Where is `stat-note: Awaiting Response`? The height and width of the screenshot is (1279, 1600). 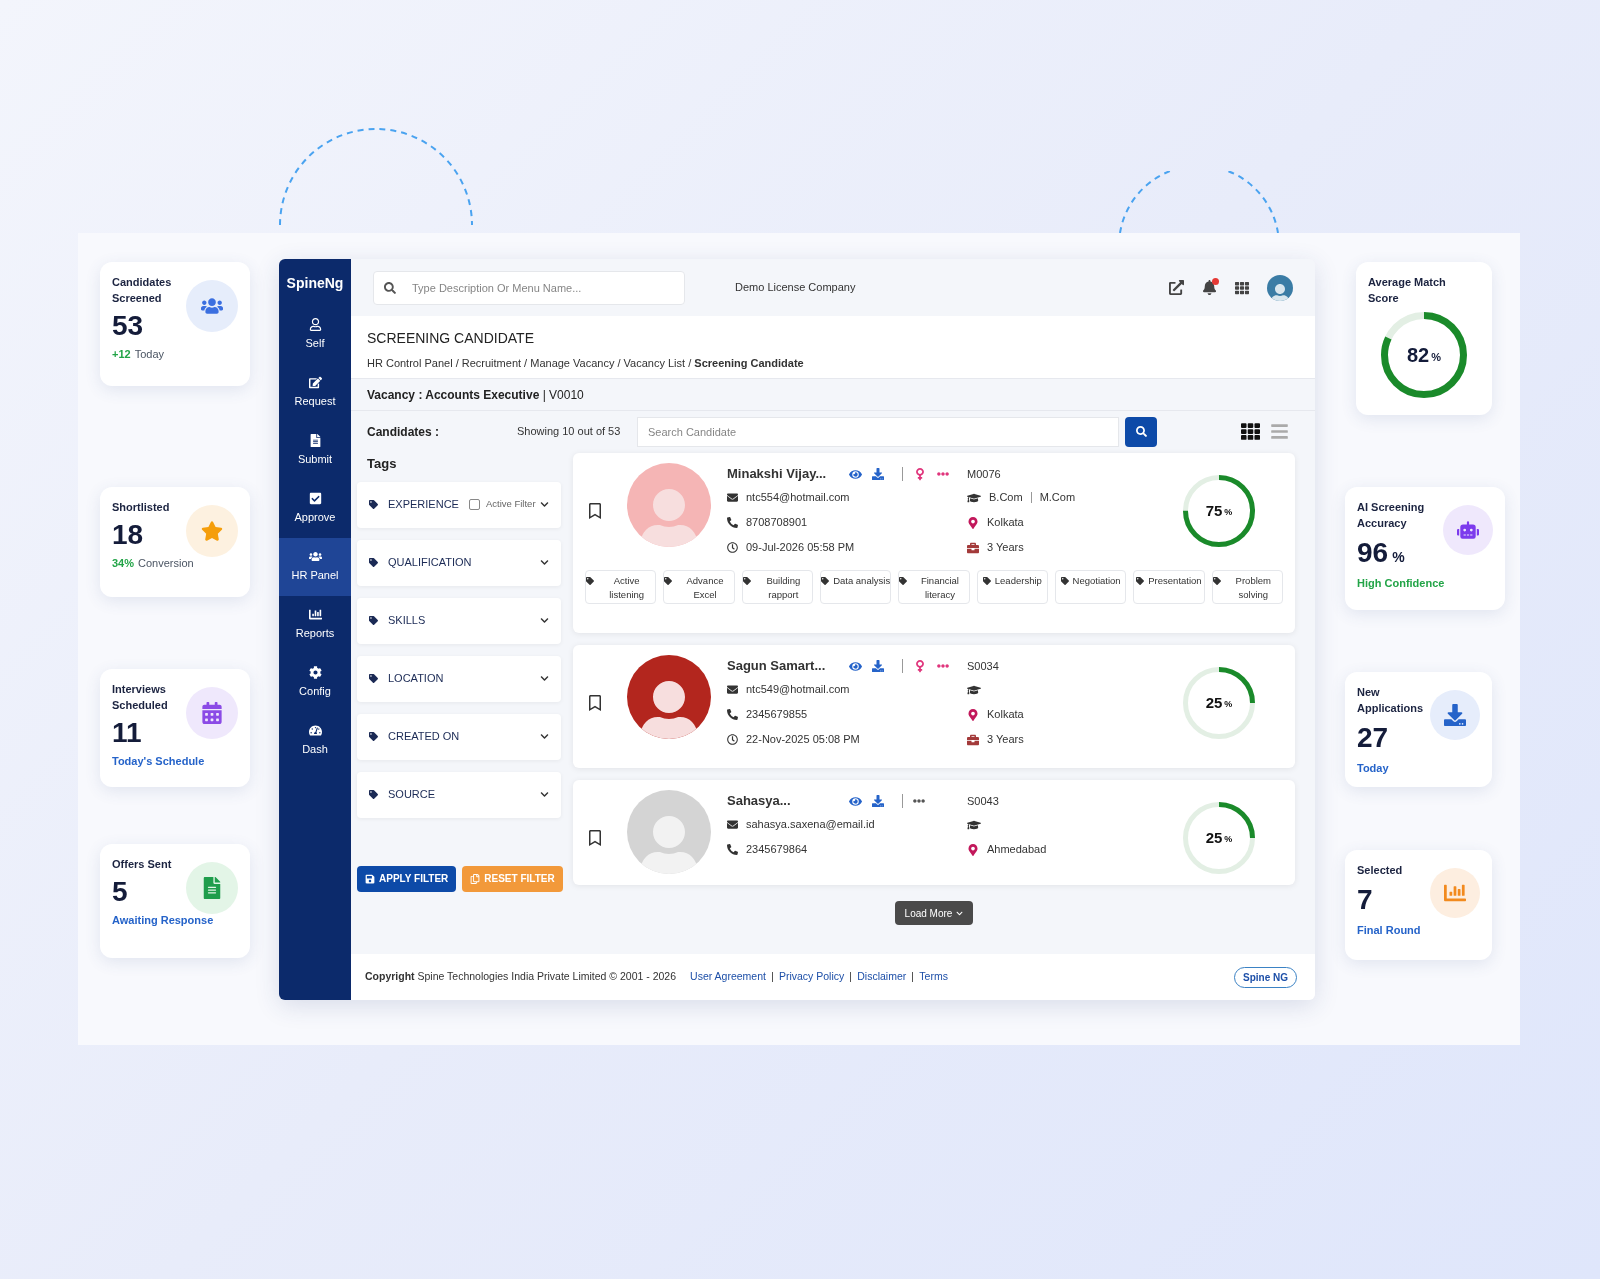 stat-note: Awaiting Response is located at coordinates (163, 920).